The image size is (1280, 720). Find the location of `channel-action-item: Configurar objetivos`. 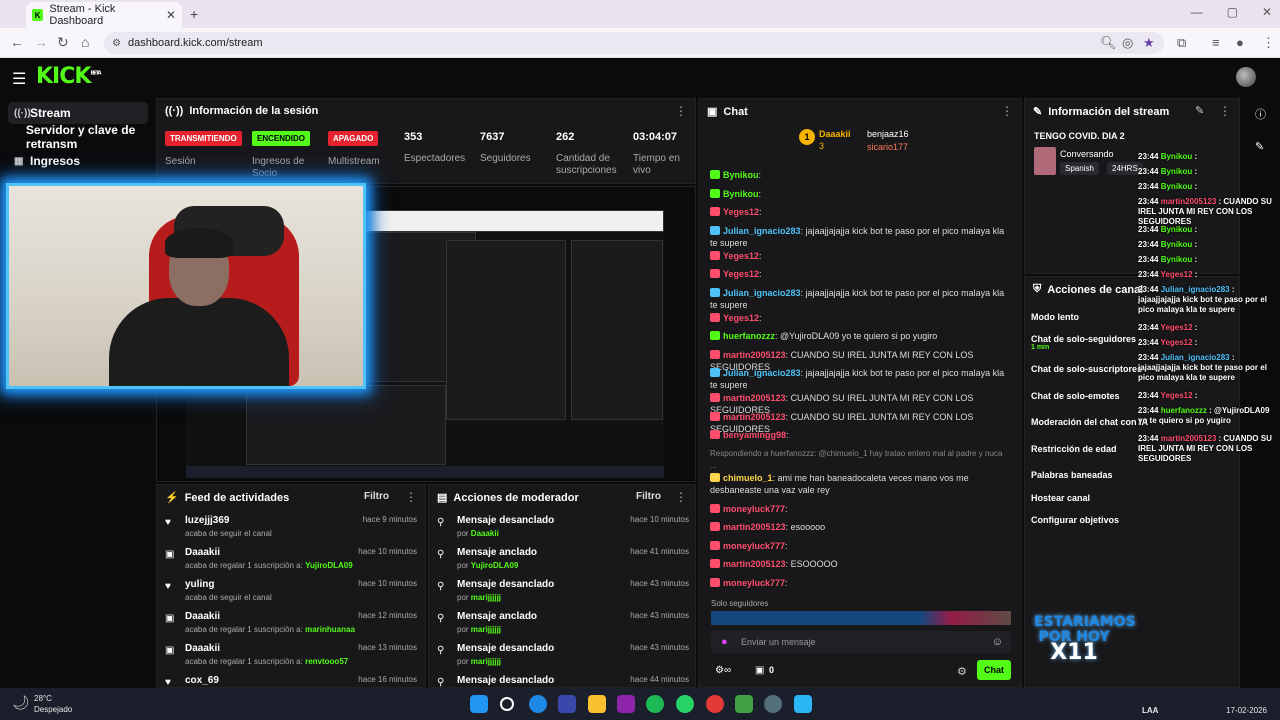

channel-action-item: Configurar objetivos is located at coordinates (1075, 520).